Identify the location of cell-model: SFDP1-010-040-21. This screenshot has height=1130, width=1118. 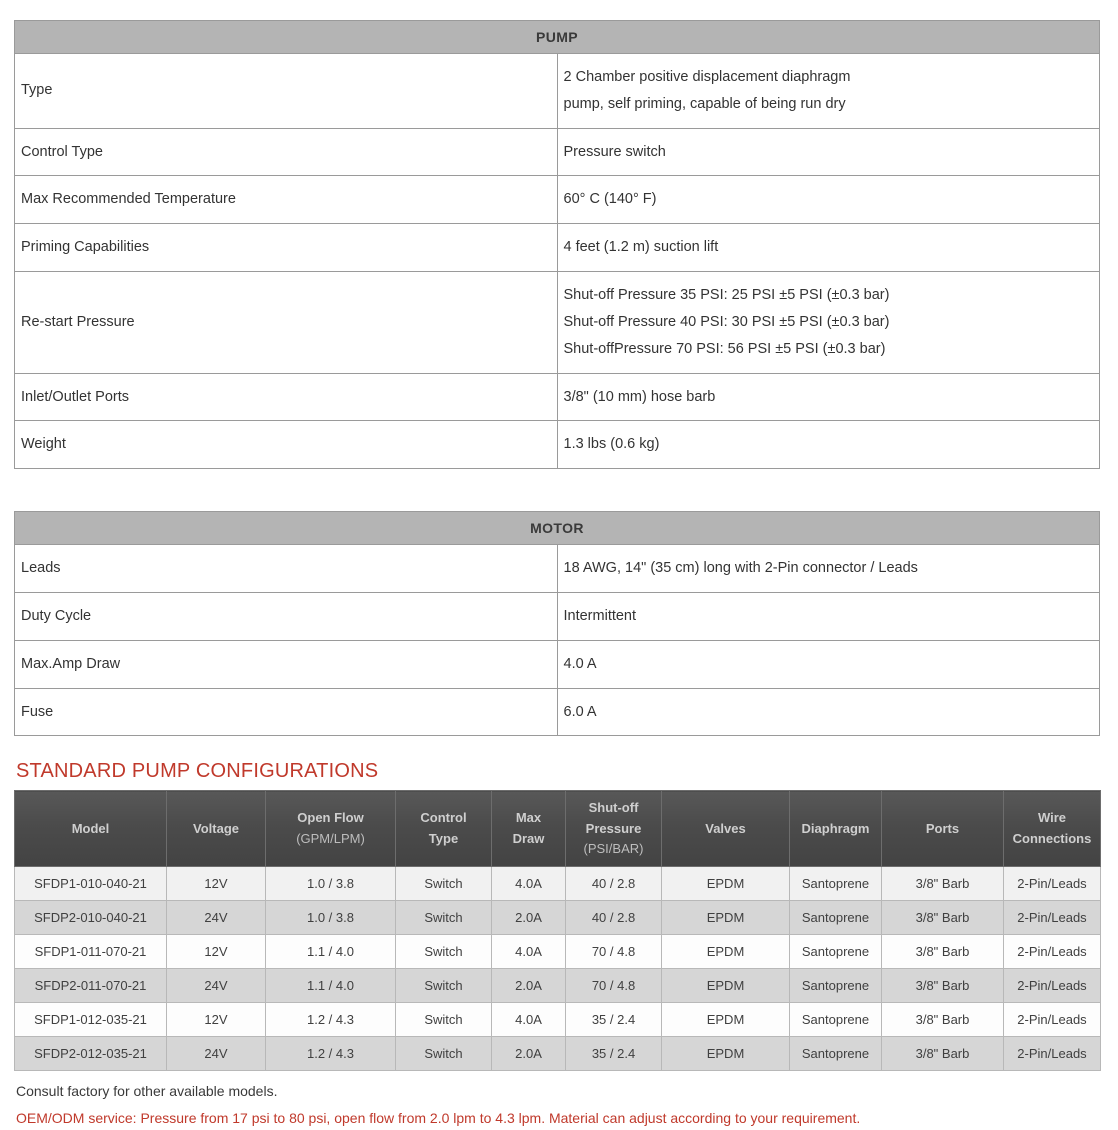
(90, 883).